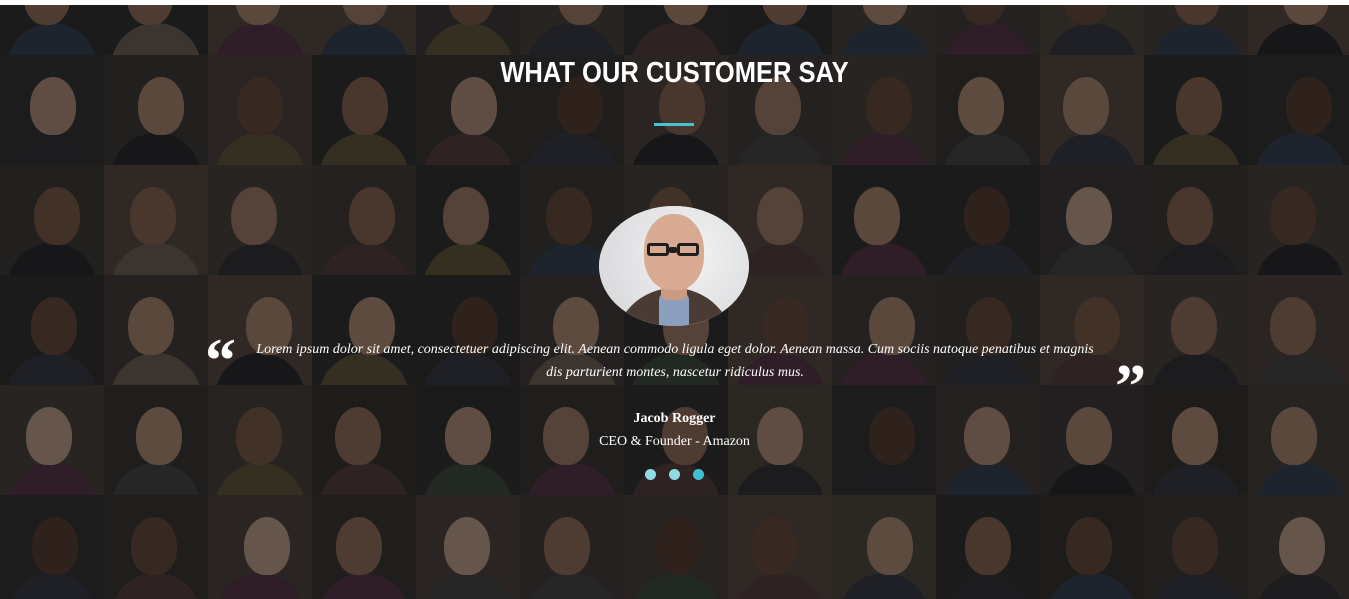 Image resolution: width=1349 pixels, height=599 pixels. What do you see at coordinates (1130, 387) in the screenshot?
I see `close-quote-icon: ”` at bounding box center [1130, 387].